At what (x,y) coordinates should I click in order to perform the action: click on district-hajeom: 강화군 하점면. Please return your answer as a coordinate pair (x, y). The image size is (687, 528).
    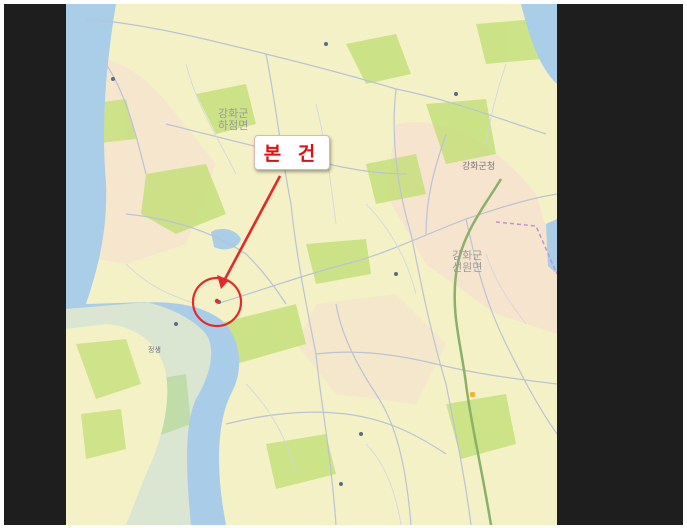
    Looking at the image, I should click on (233, 120).